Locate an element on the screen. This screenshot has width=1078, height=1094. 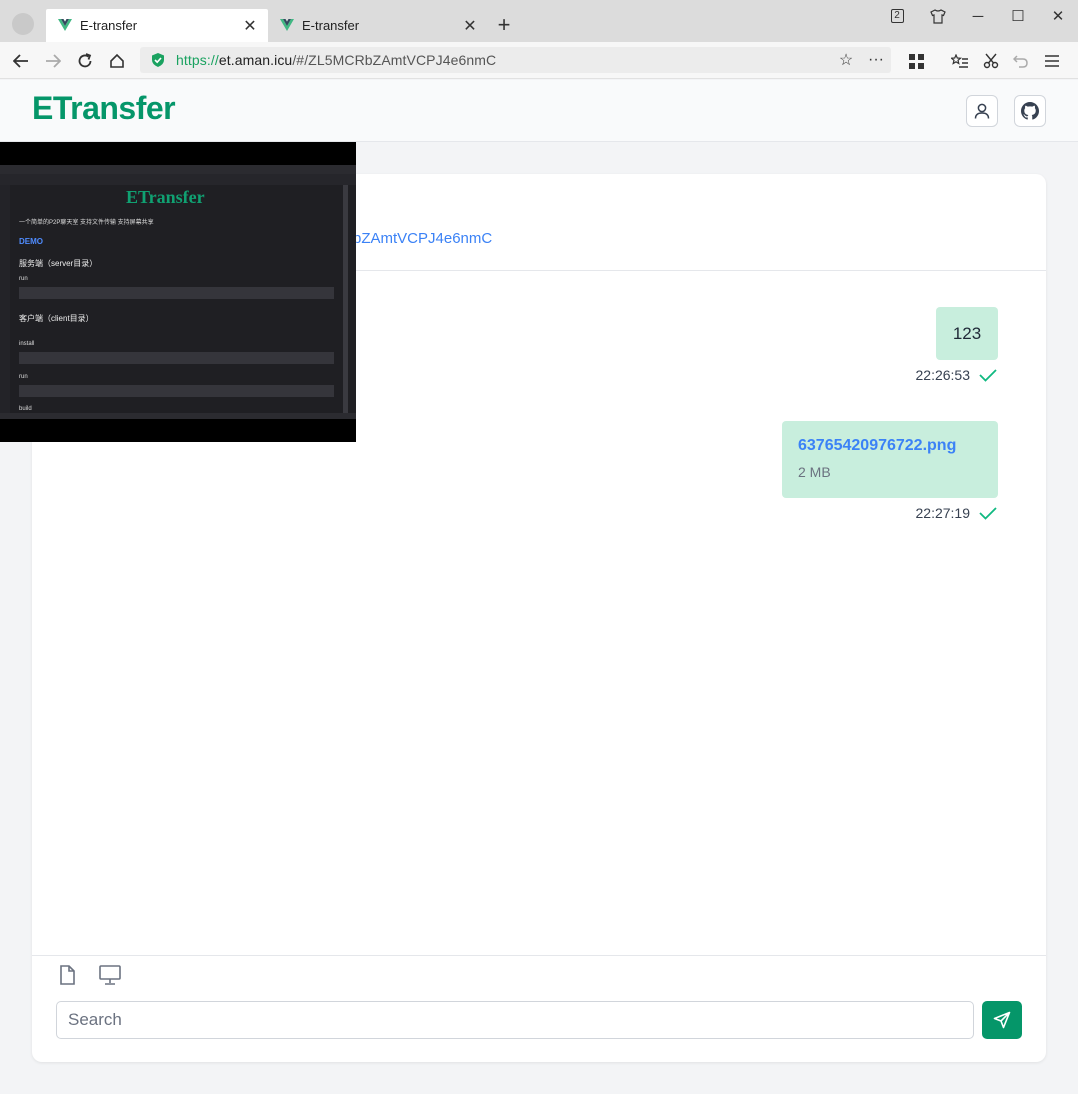
composer is located at coordinates (539, 1008).